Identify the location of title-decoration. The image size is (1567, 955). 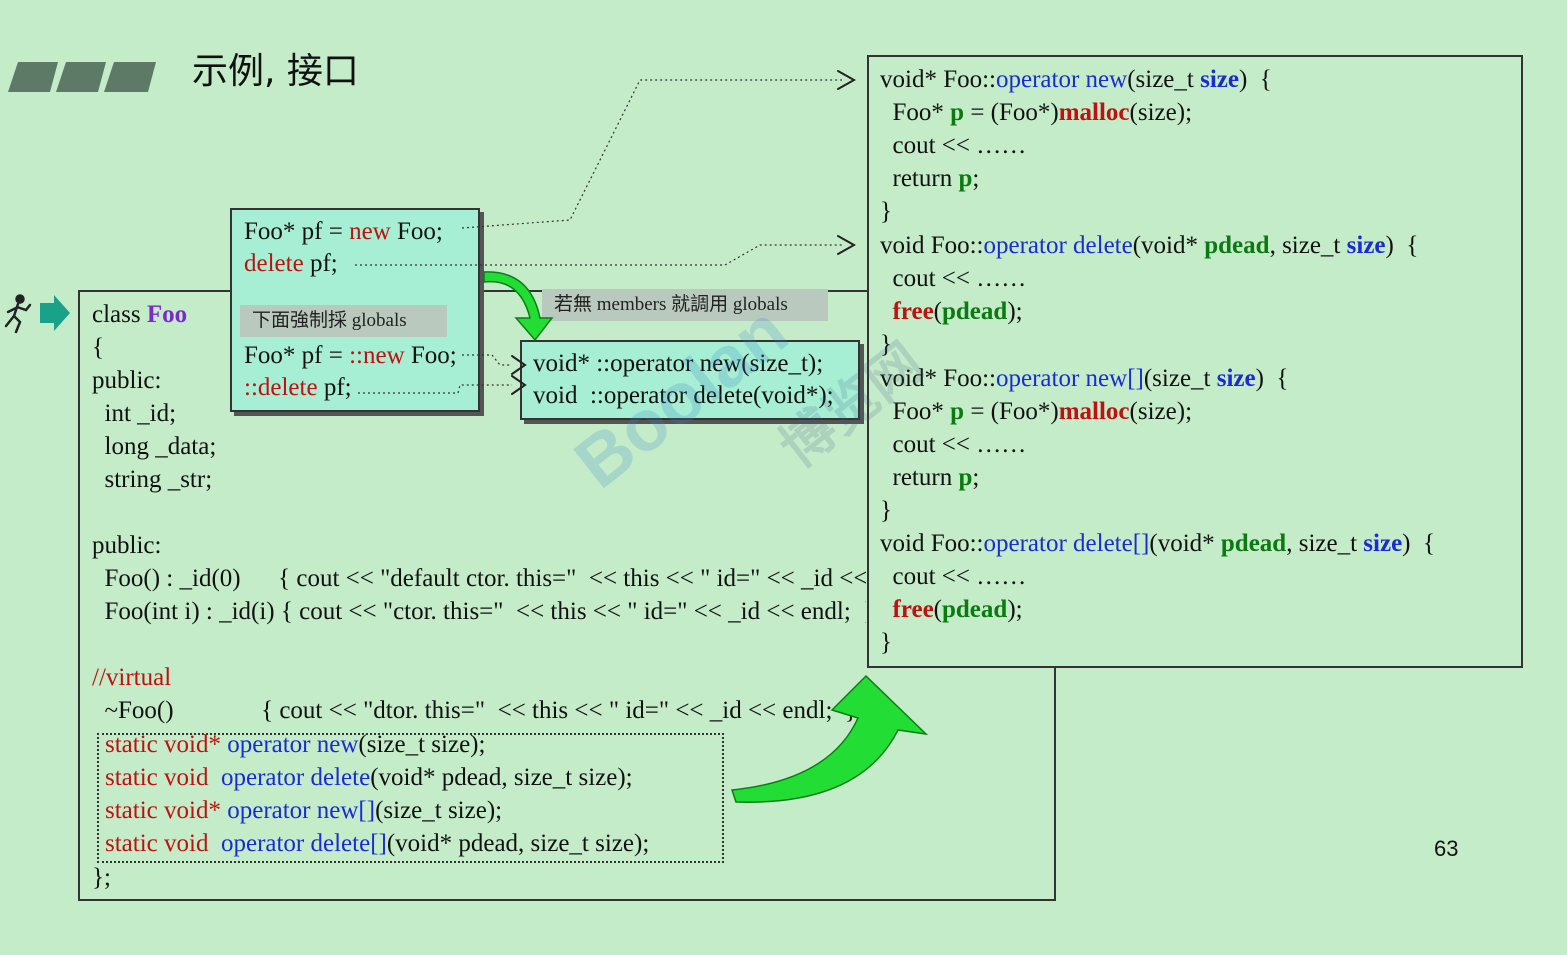
(82, 77).